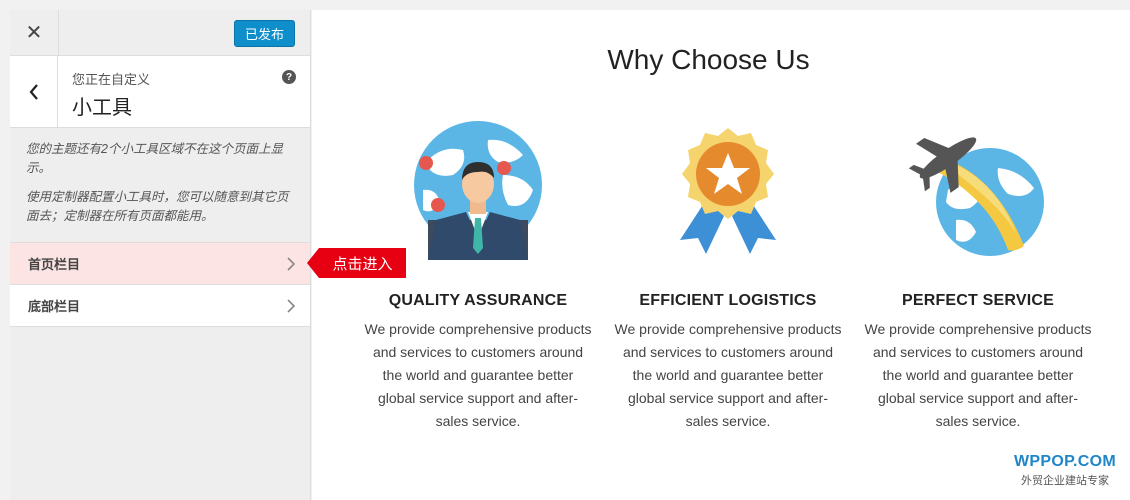 Image resolution: width=1130 pixels, height=500 pixels. Describe the element at coordinates (54, 306) in the screenshot. I see `section-item-label: 底部栏目` at that location.